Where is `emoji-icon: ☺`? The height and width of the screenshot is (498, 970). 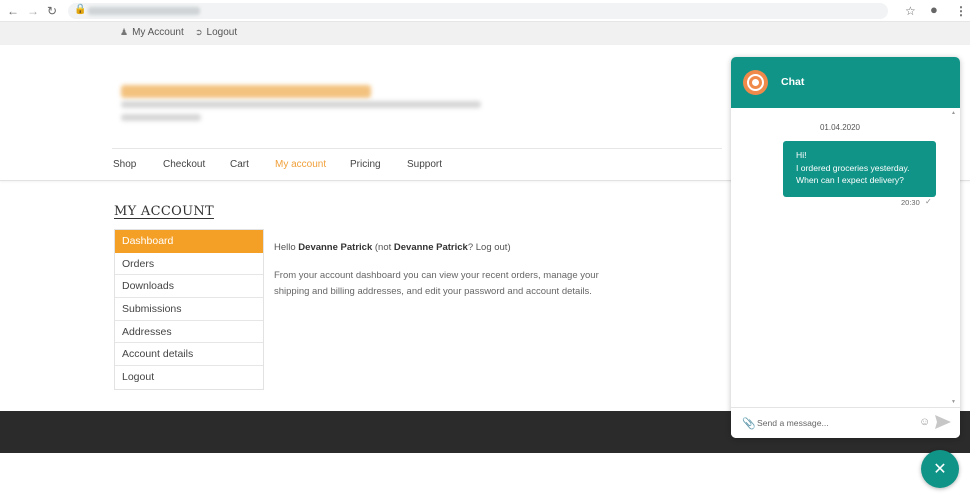 emoji-icon: ☺ is located at coordinates (924, 422).